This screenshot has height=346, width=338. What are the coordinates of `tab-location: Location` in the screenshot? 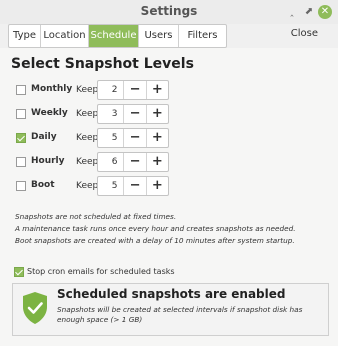 It's located at (65, 36).